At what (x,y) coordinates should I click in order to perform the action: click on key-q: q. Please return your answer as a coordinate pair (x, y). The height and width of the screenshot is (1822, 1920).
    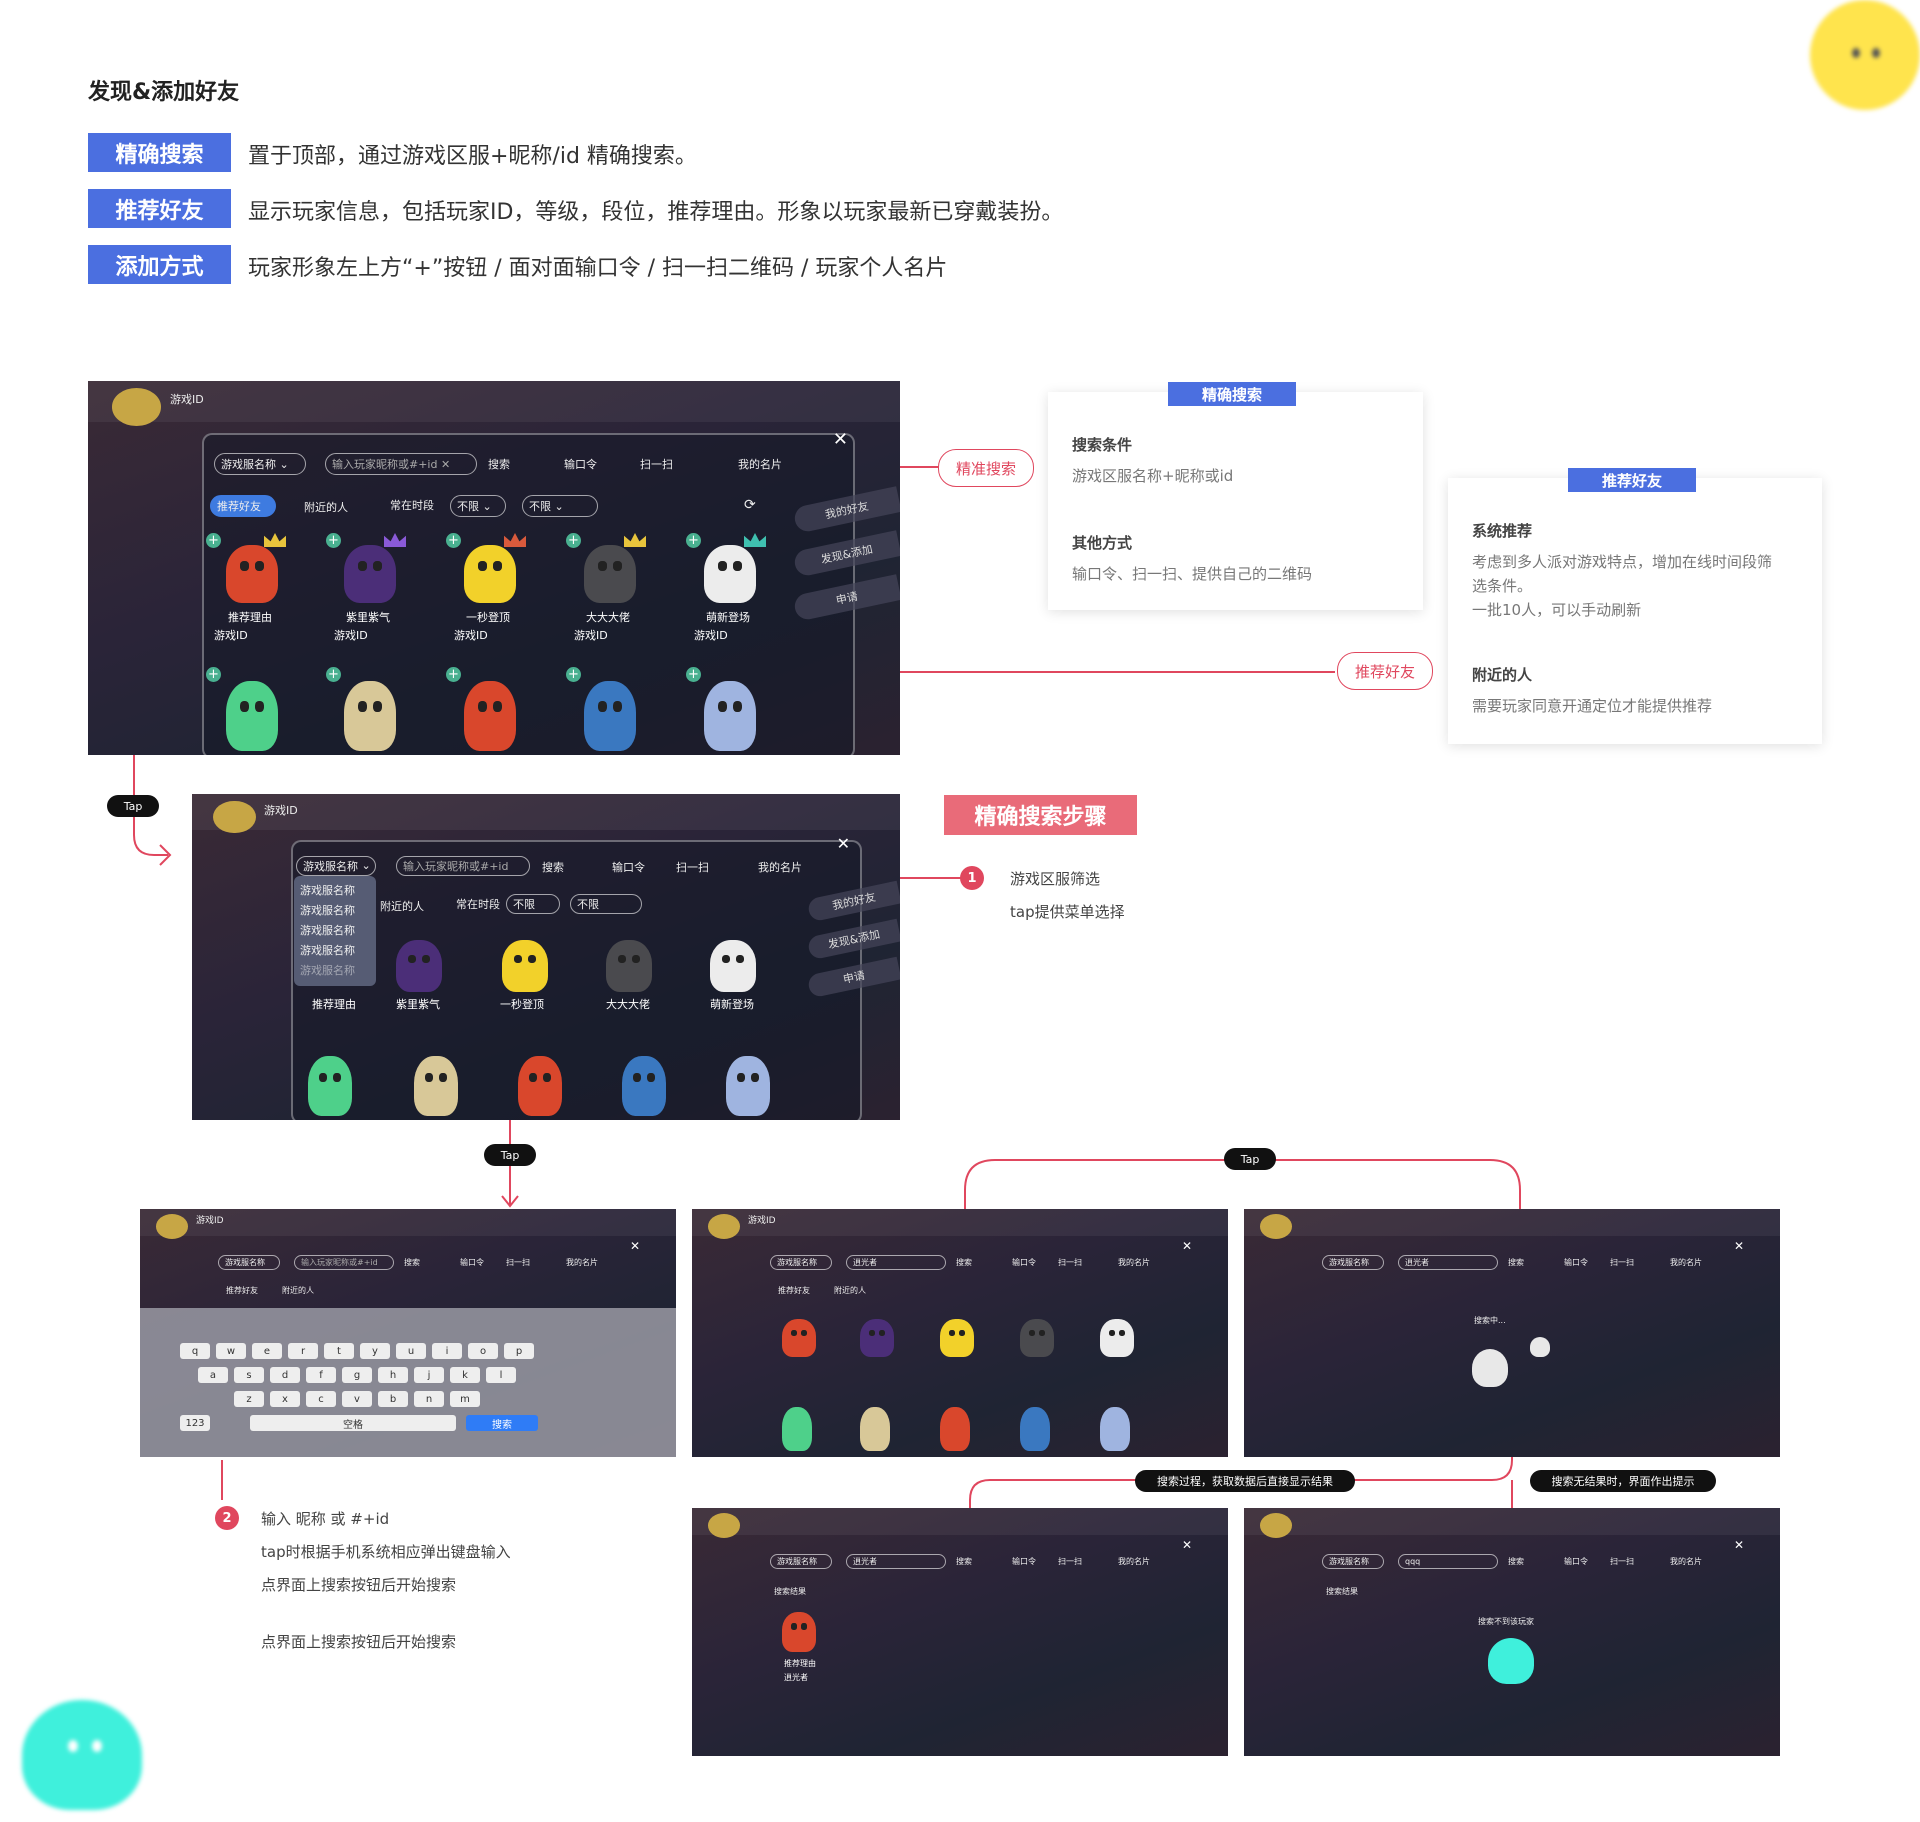
    Looking at the image, I should click on (195, 1351).